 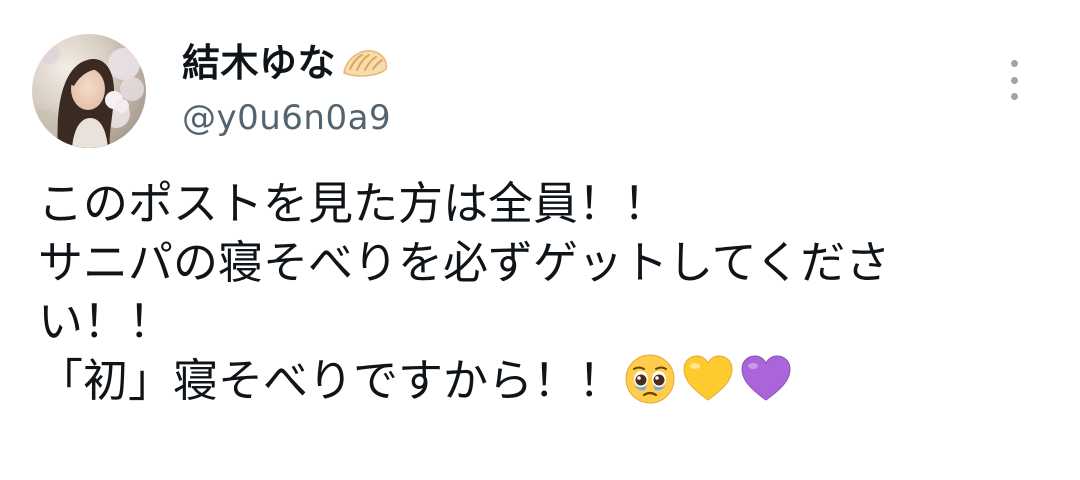 I want to click on pleading-face-icon, so click(x=650, y=379).